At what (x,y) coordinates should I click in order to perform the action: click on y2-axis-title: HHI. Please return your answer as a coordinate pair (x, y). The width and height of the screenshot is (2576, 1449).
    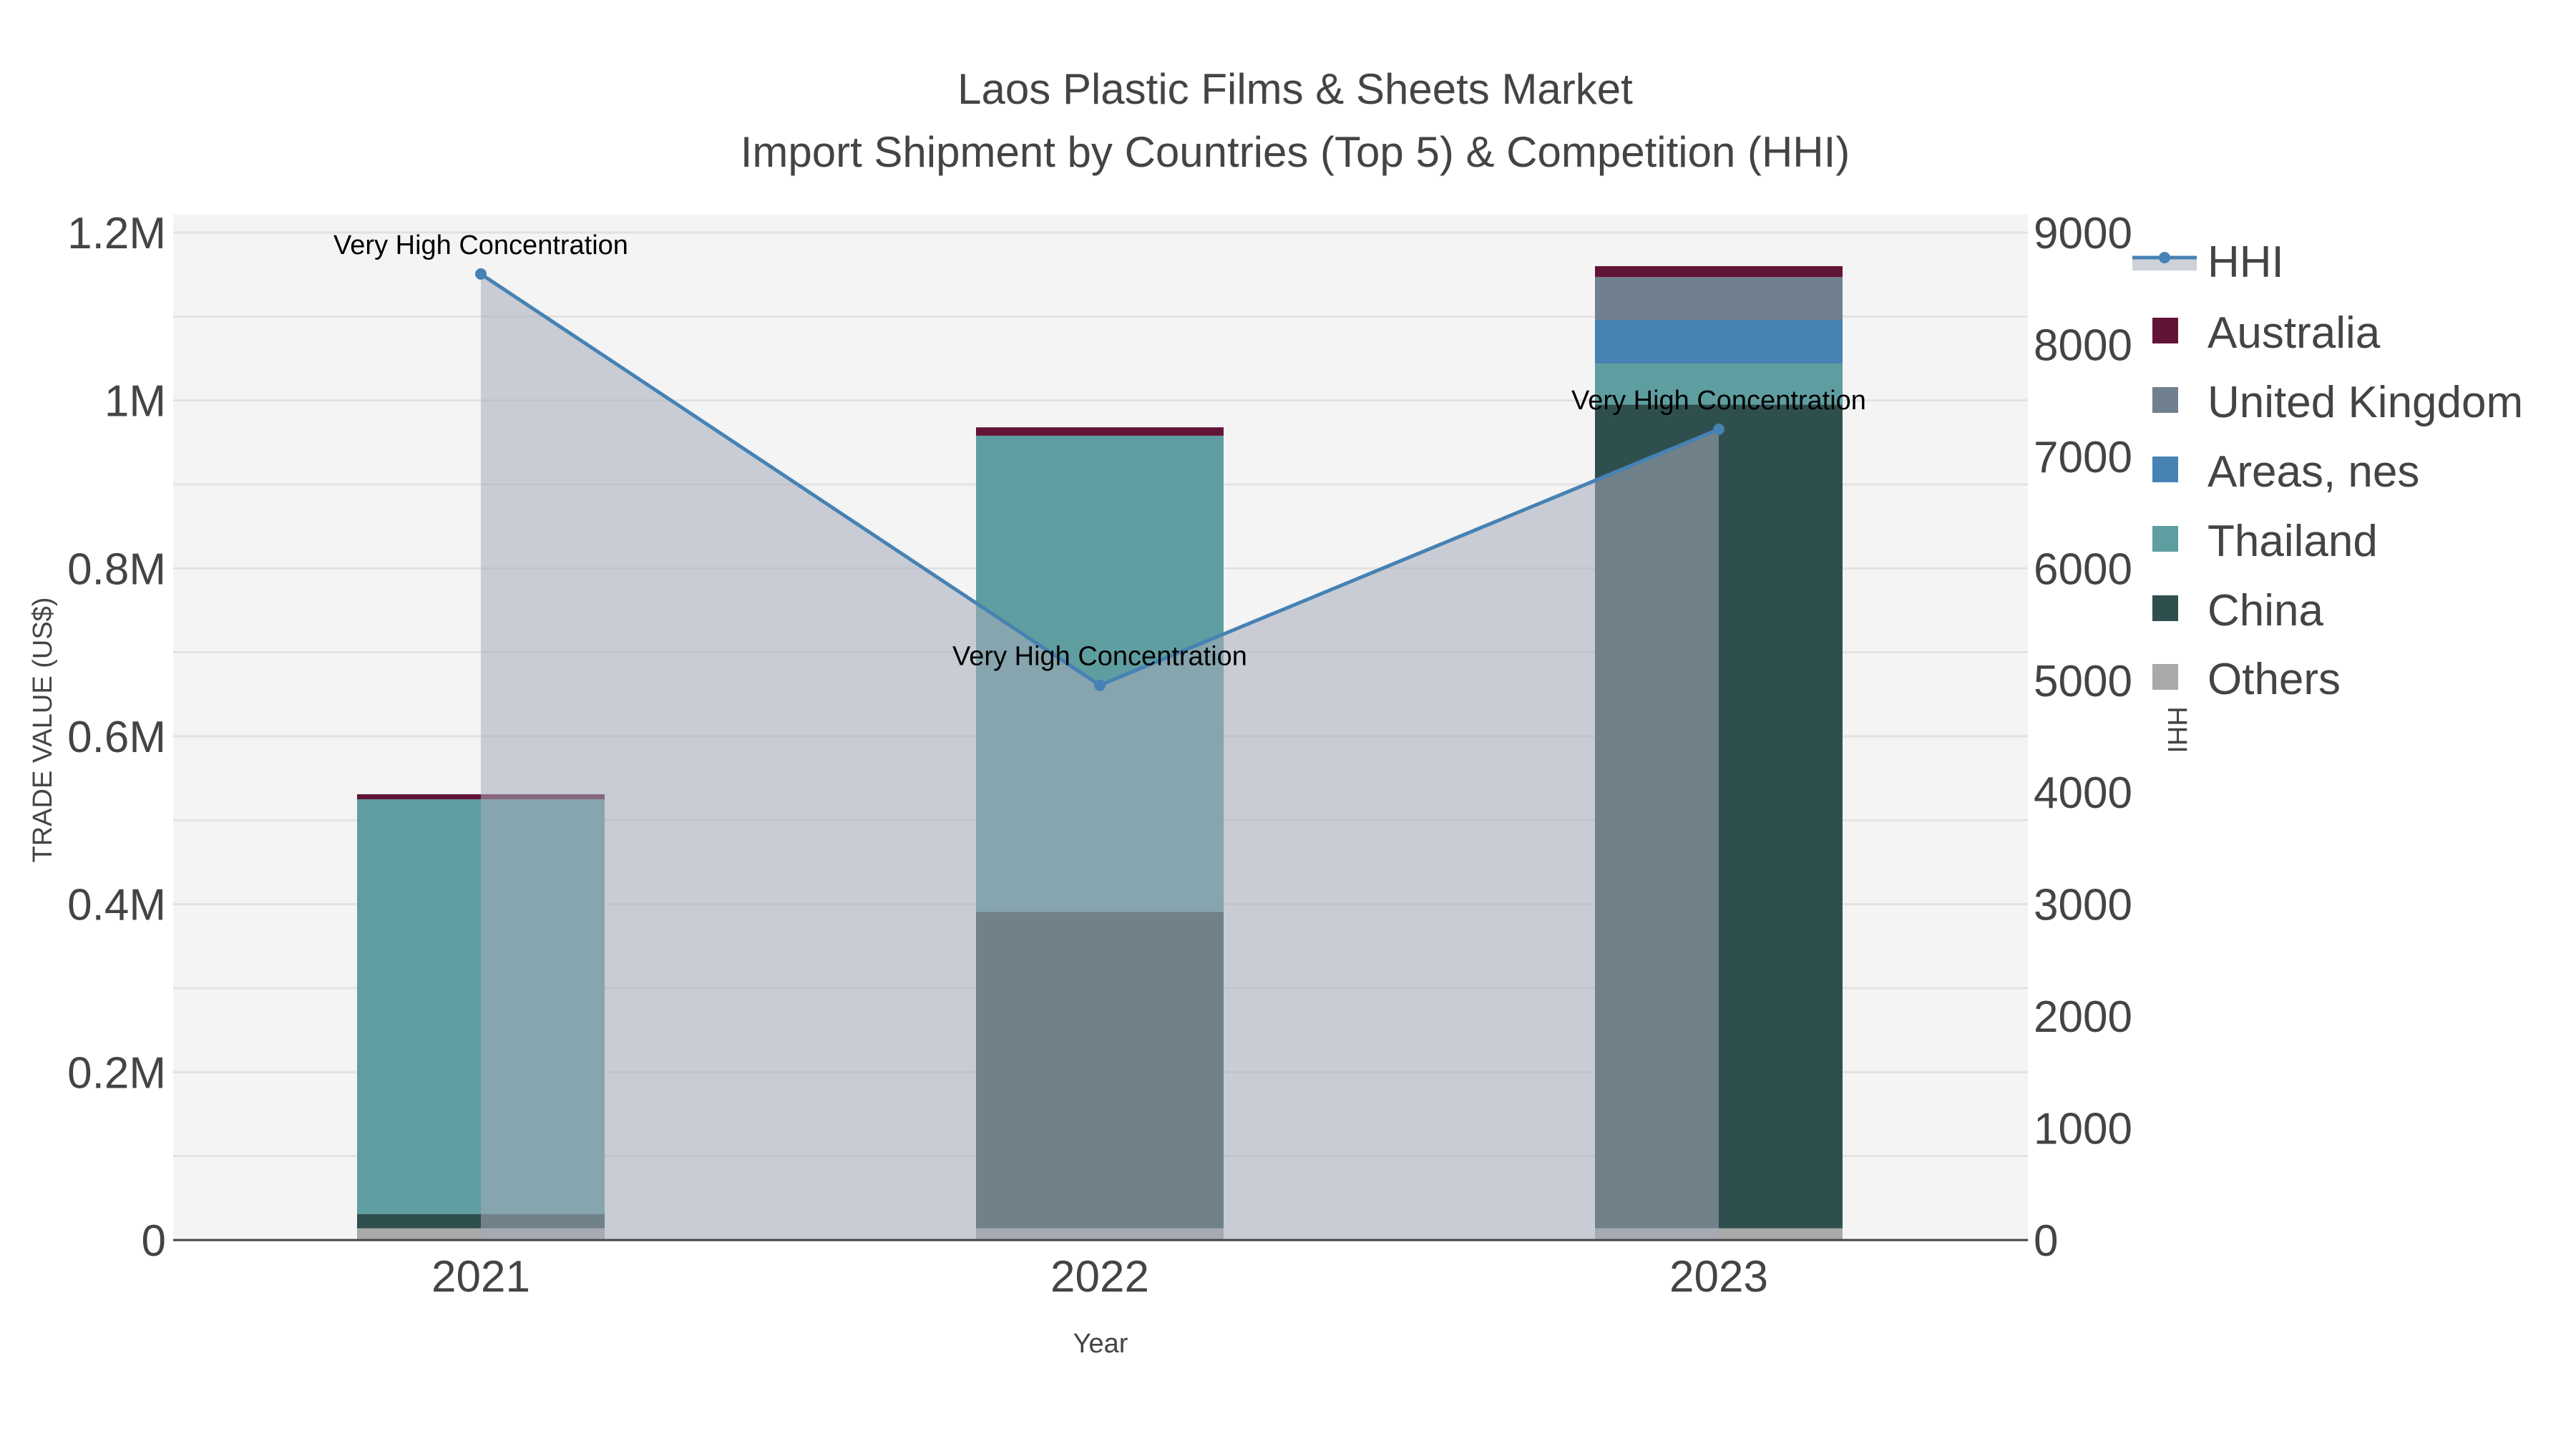
    Looking at the image, I should click on (2177, 729).